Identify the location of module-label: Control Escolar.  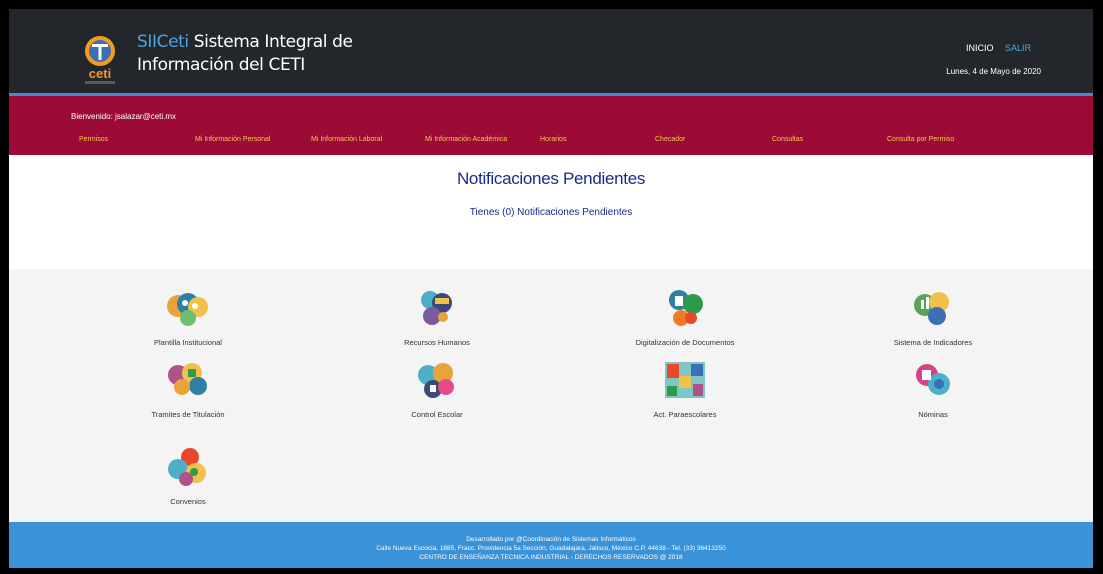
(437, 414).